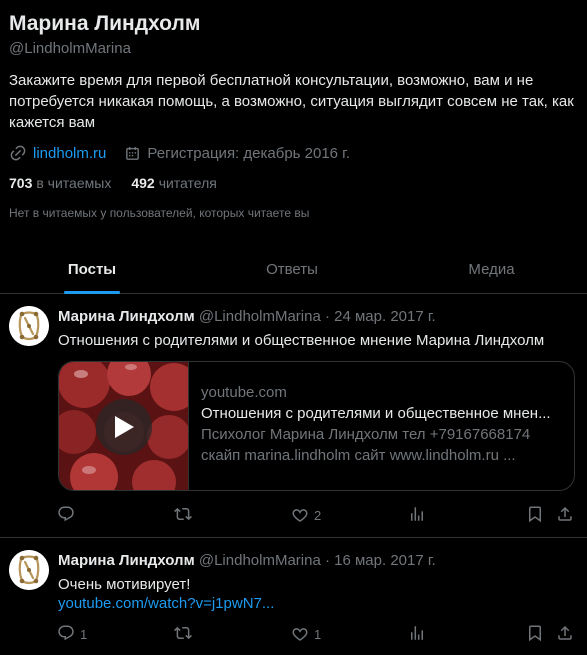 Image resolution: width=587 pixels, height=655 pixels. Describe the element at coordinates (74, 183) in the screenshot. I see `following-label: в читаемых` at that location.